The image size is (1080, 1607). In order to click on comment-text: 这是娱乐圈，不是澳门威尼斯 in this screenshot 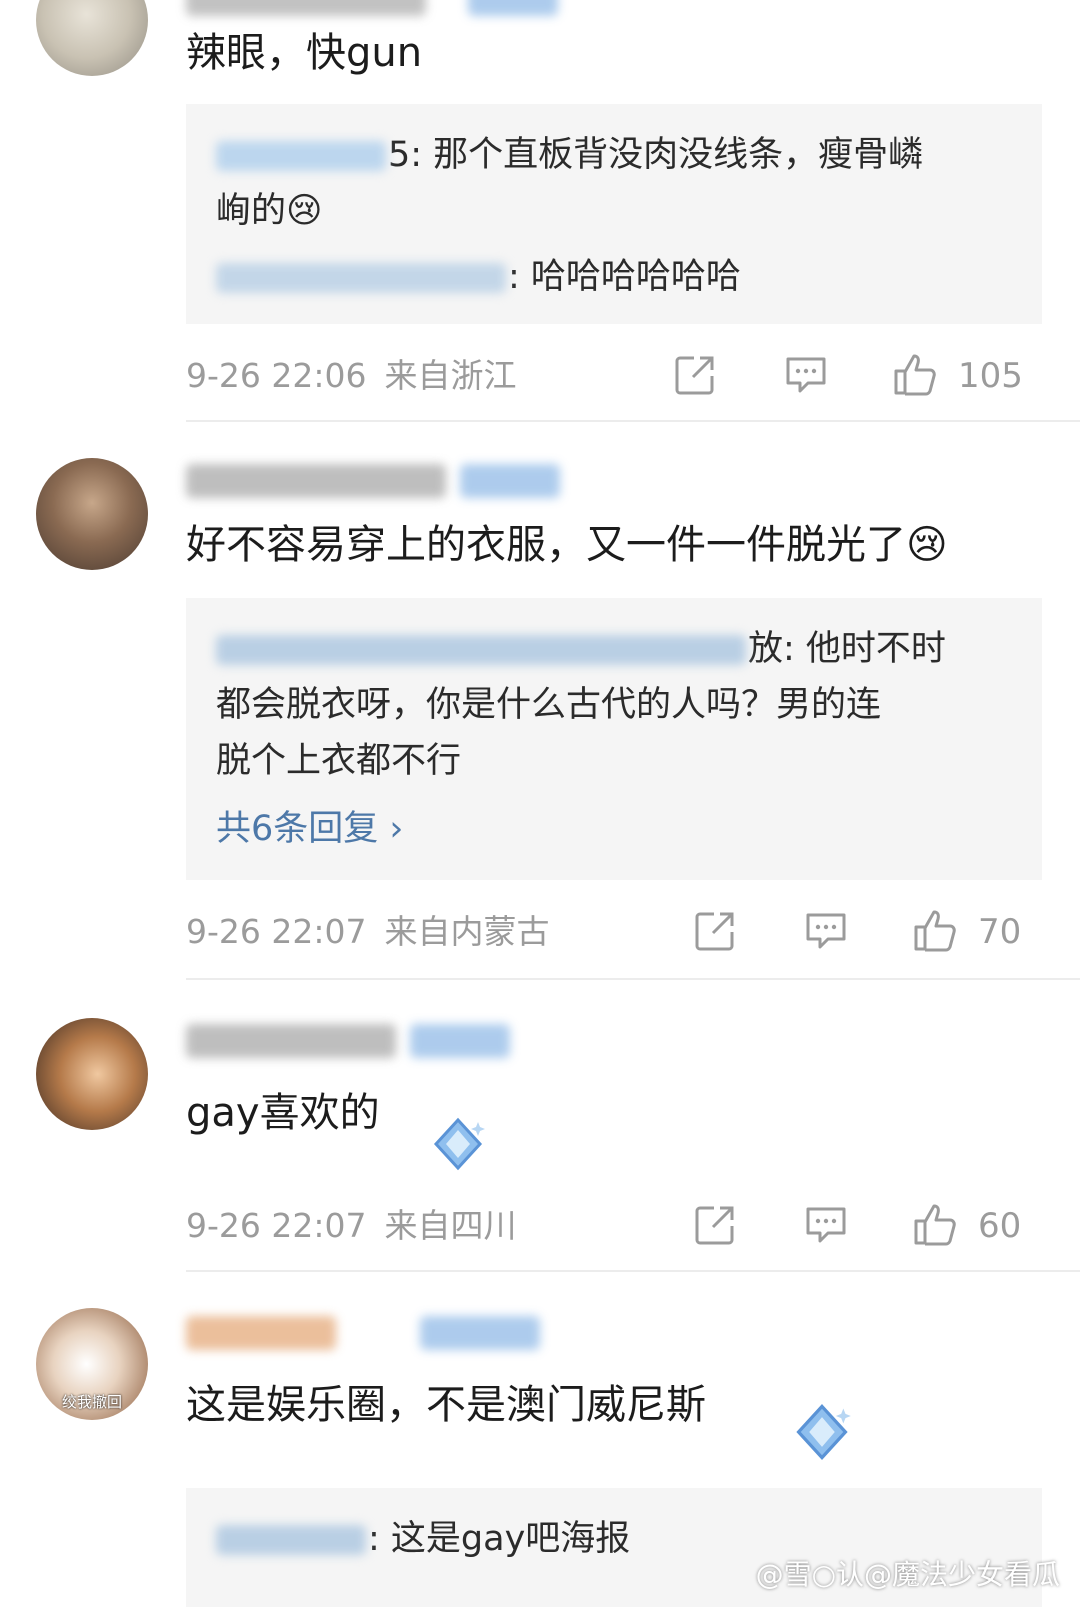, I will do `click(446, 1405)`.